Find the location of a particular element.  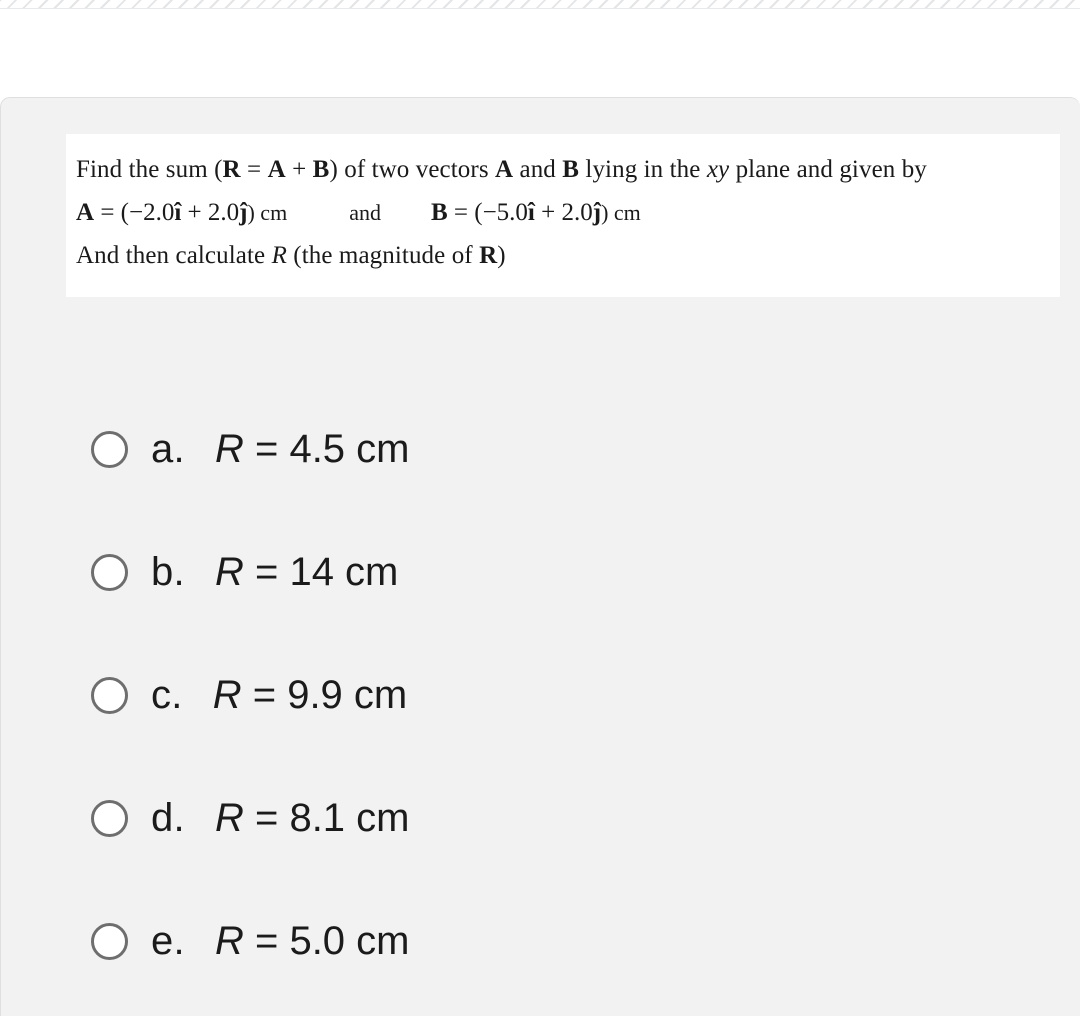

i-hat-icon-2: î is located at coordinates (531, 212).